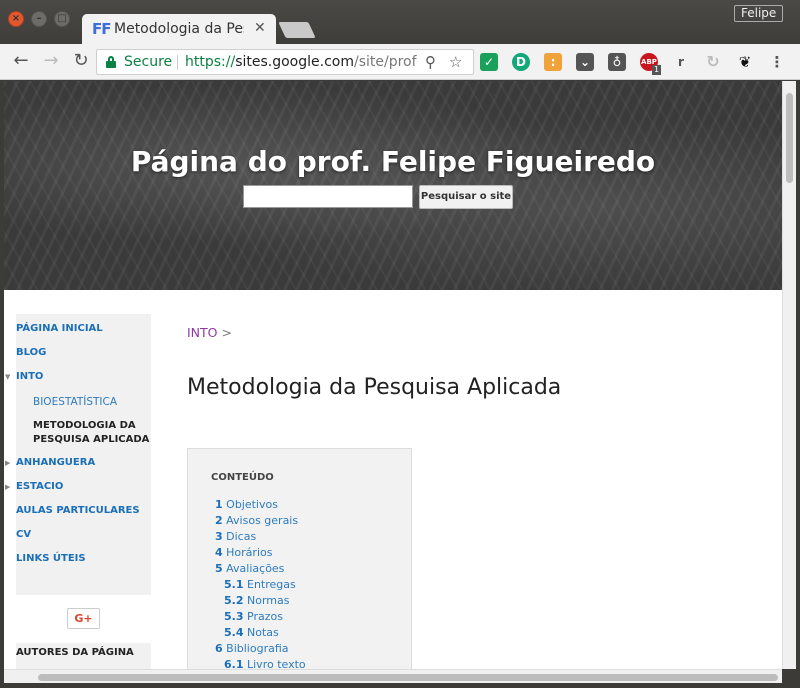  Describe the element at coordinates (234, 584) in the screenshot. I see `toc-number: 5.1` at that location.